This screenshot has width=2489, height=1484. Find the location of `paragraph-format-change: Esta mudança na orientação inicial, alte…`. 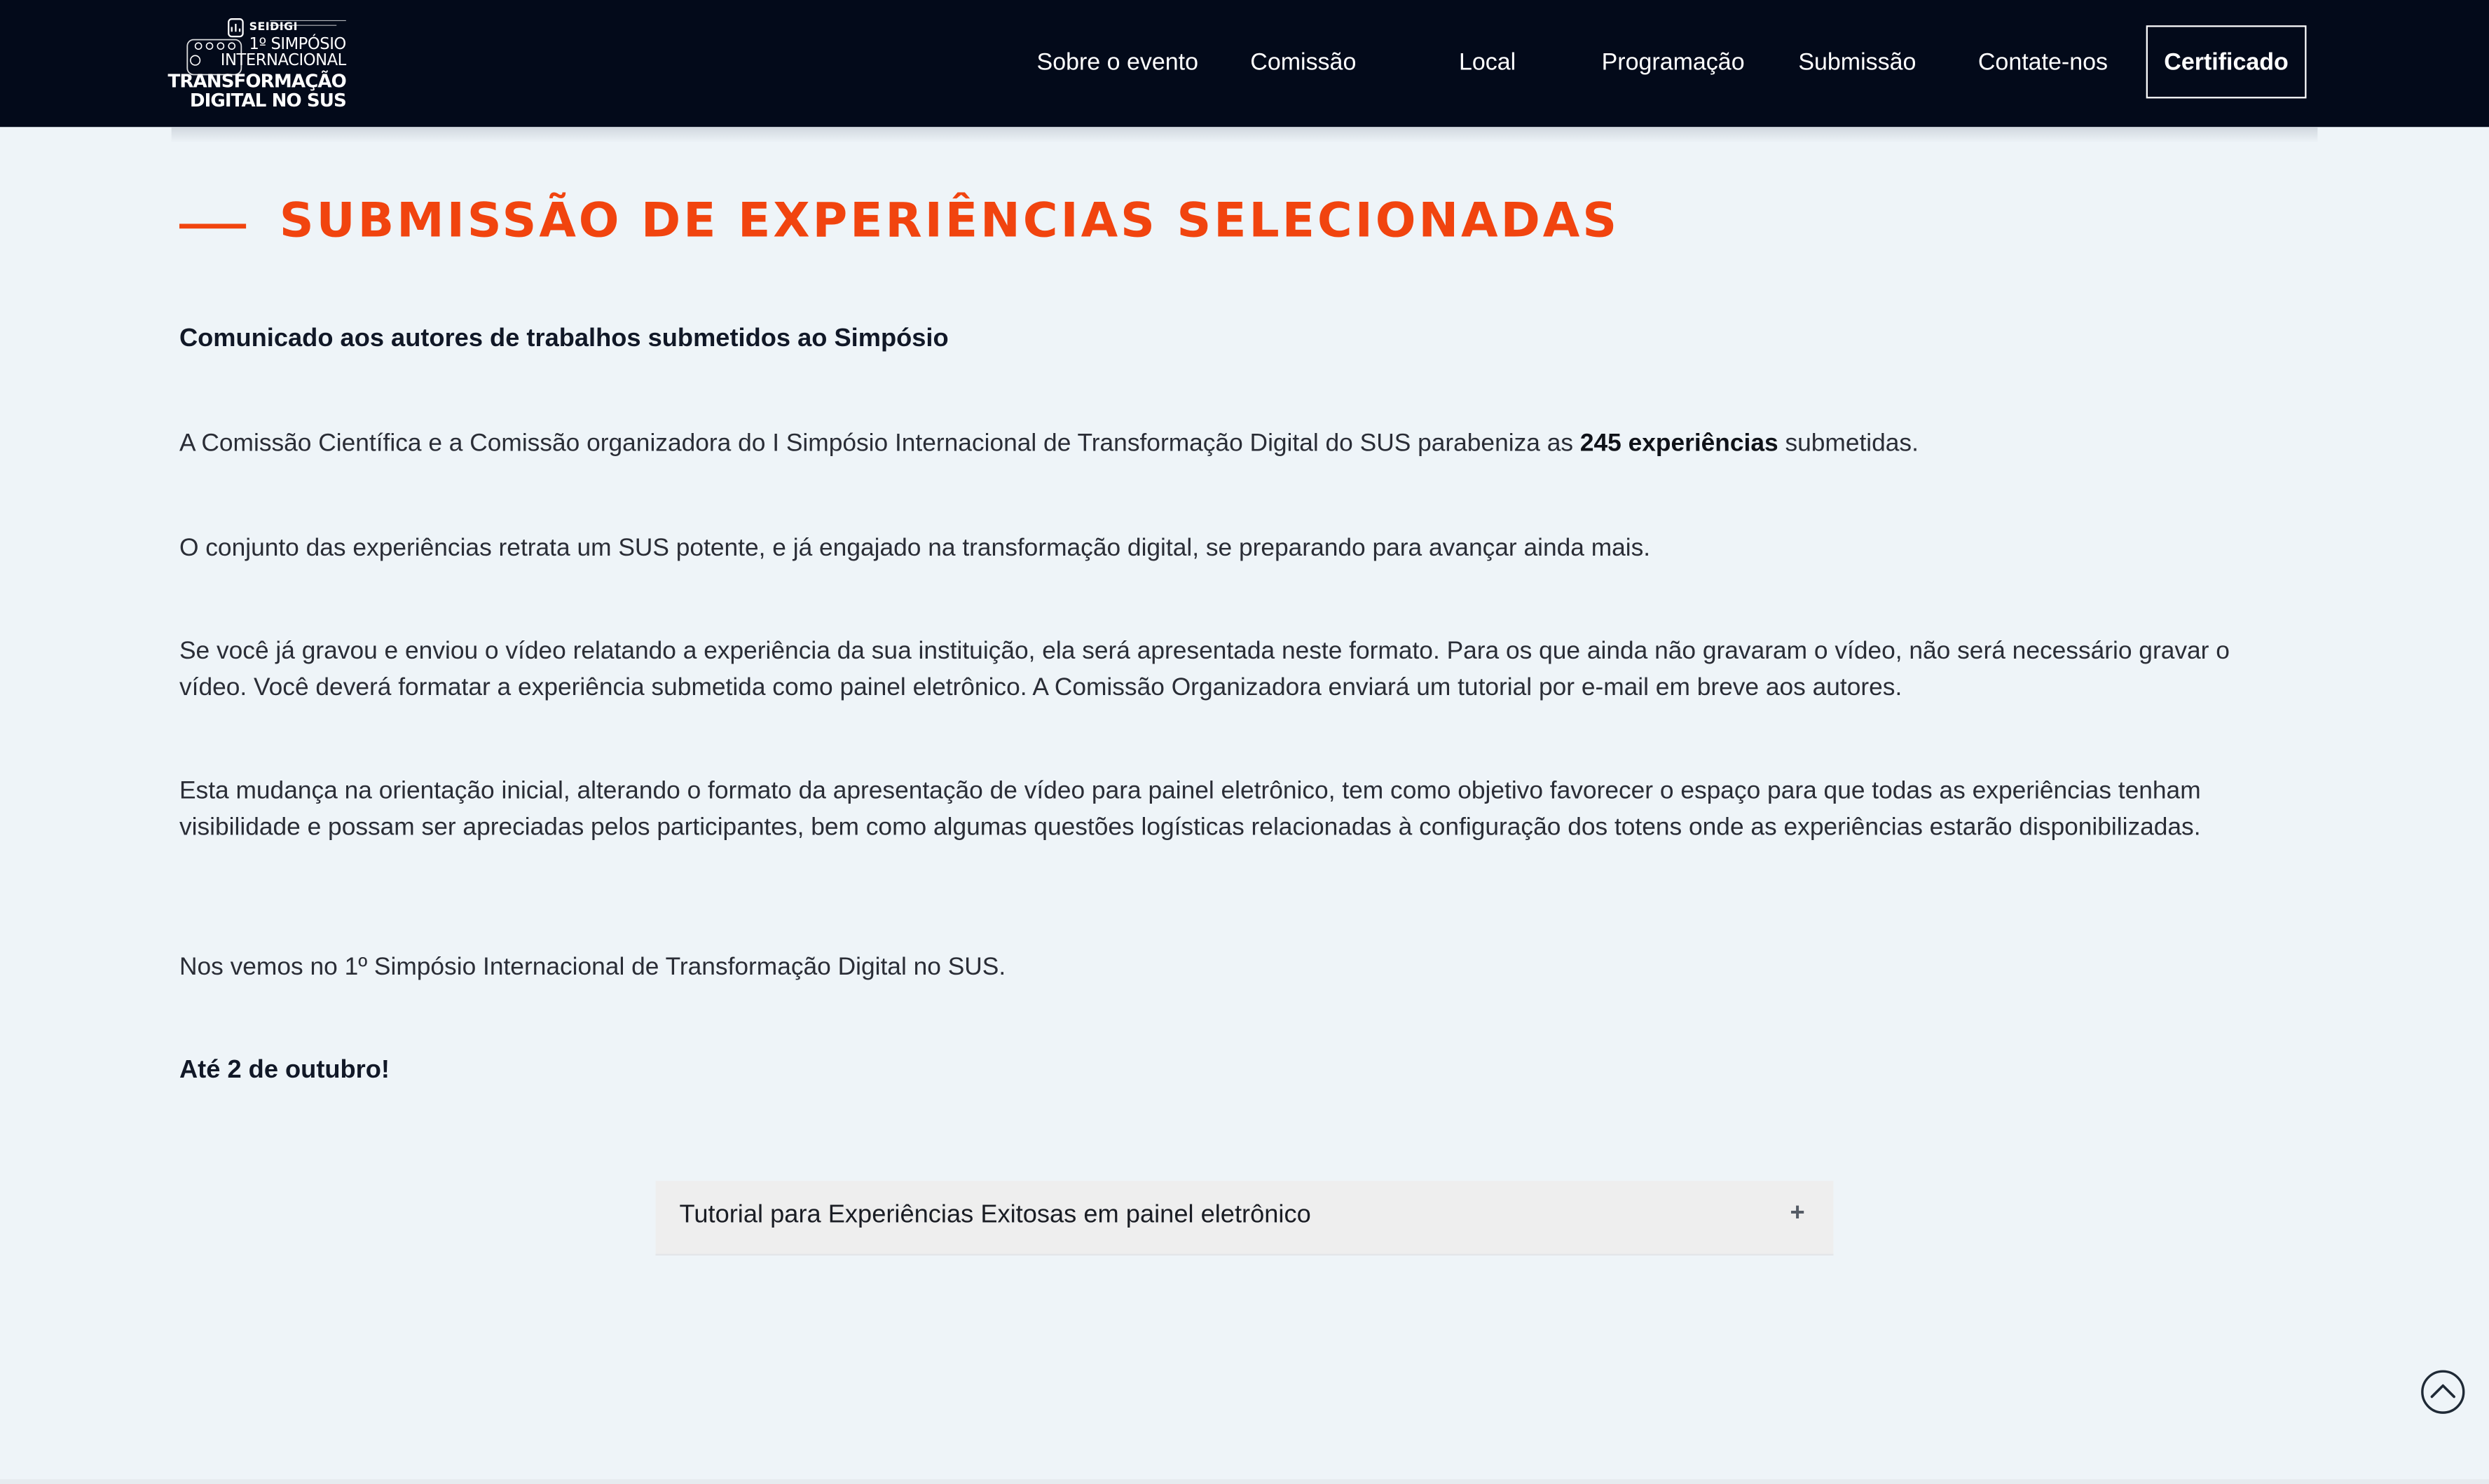

paragraph-format-change: Esta mudança na orientação inicial, alte… is located at coordinates (1190, 809).